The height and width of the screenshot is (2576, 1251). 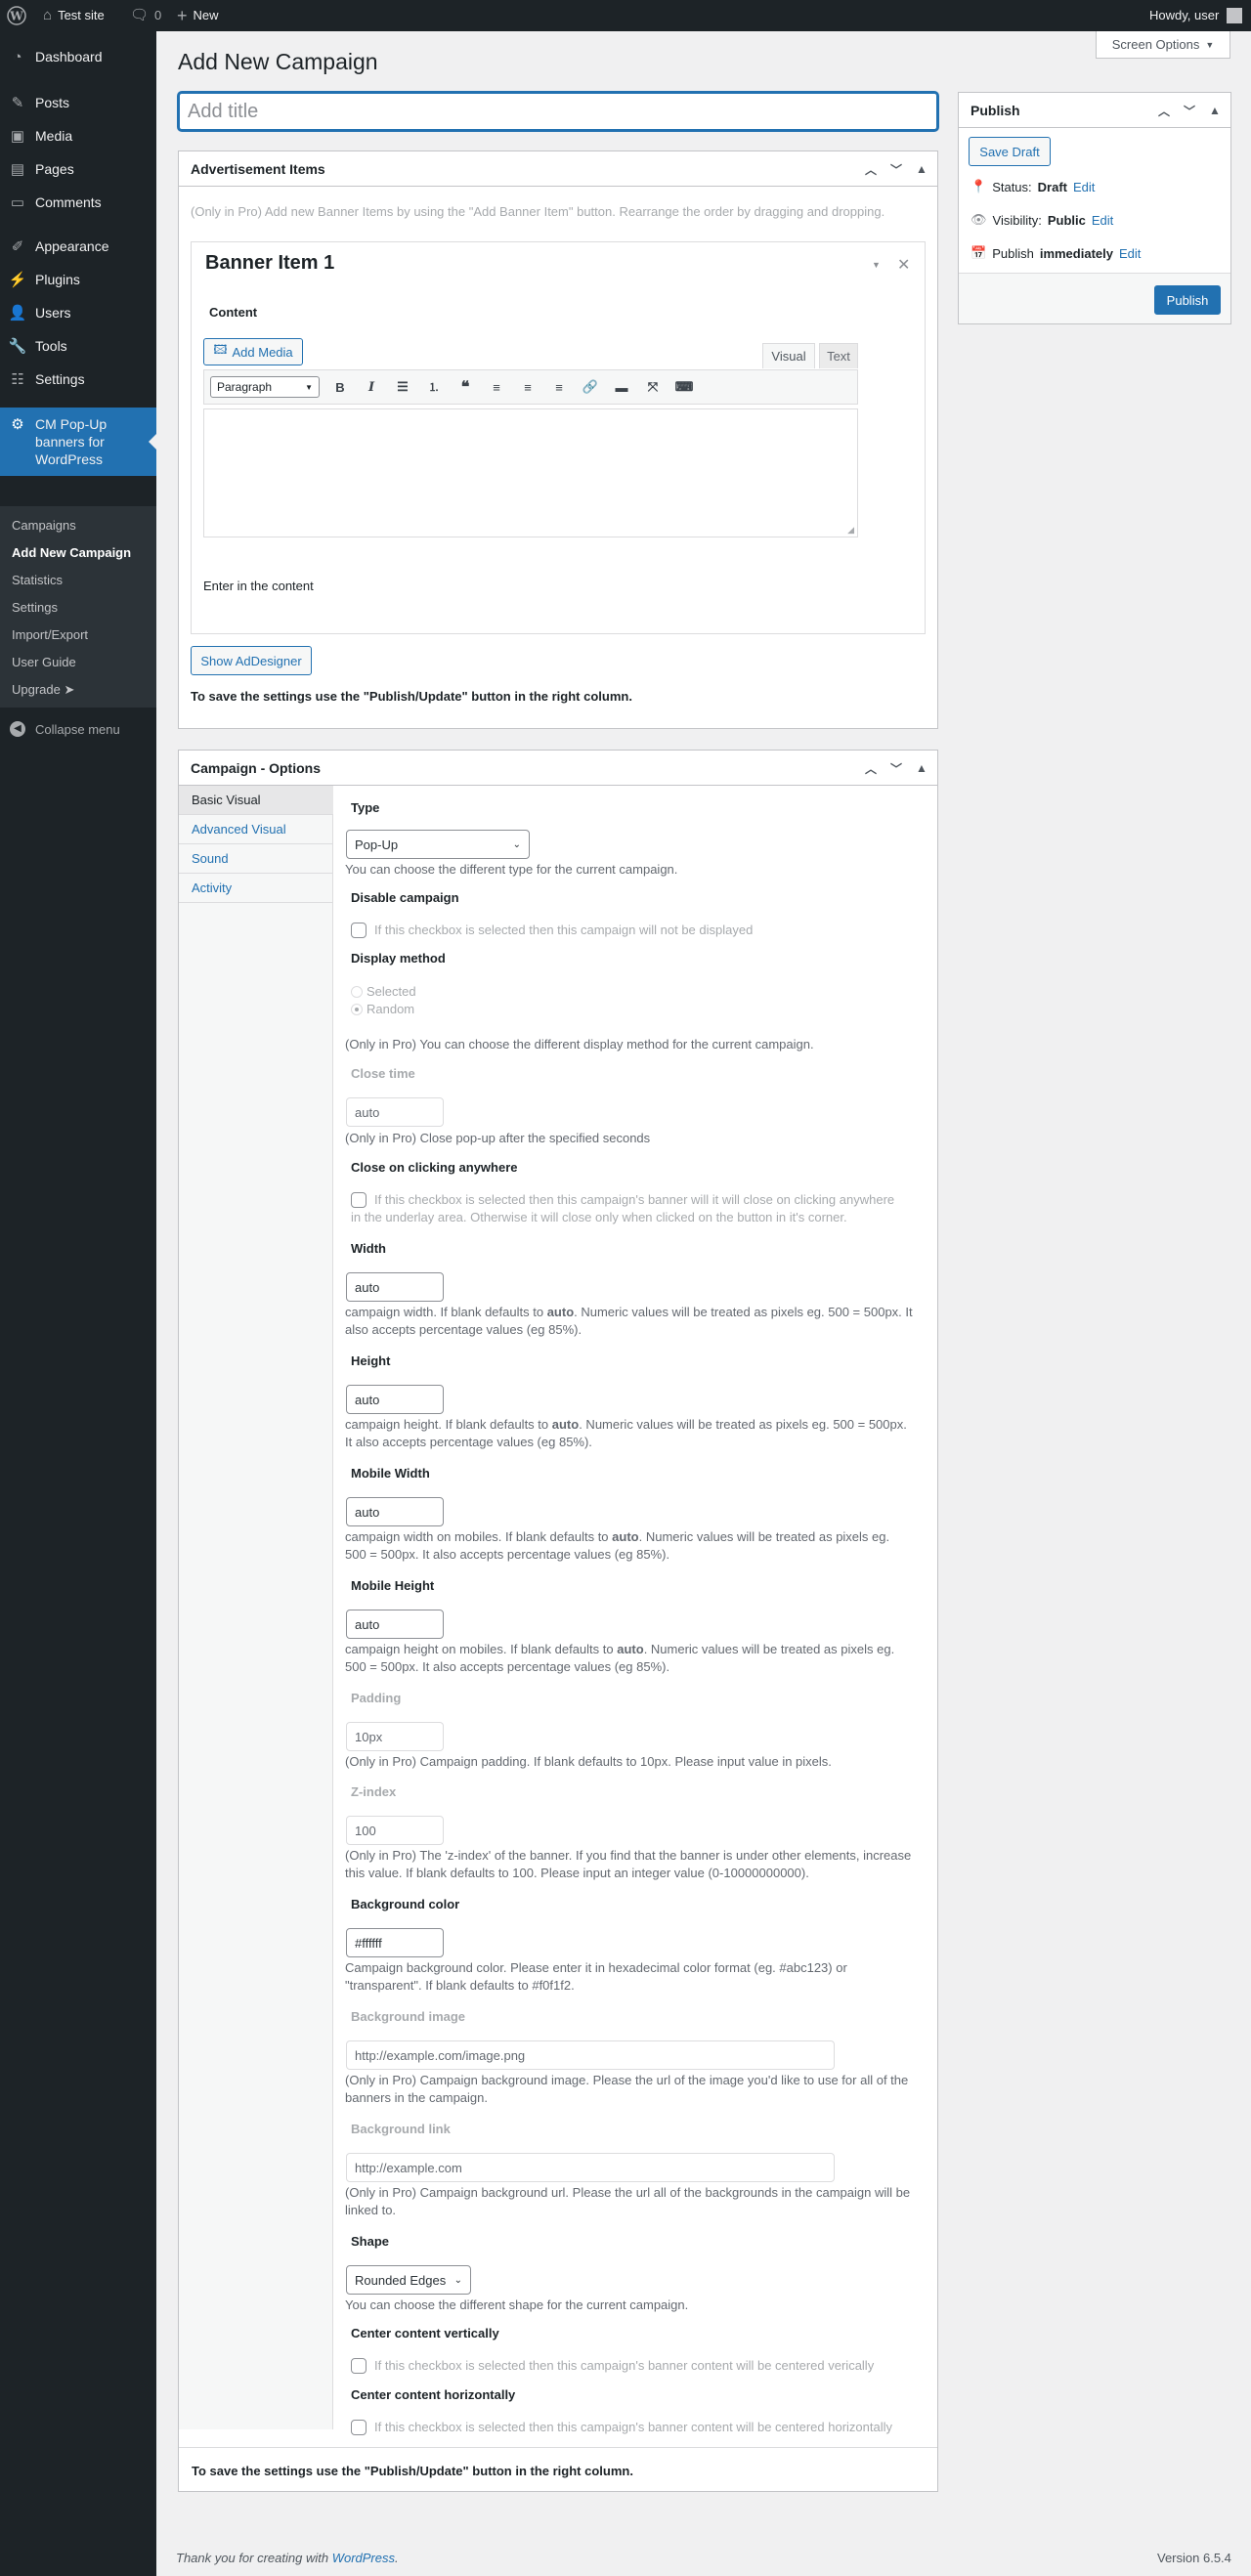 I want to click on visibility-row: 👁 Visibility: Public Edit, so click(x=1042, y=220).